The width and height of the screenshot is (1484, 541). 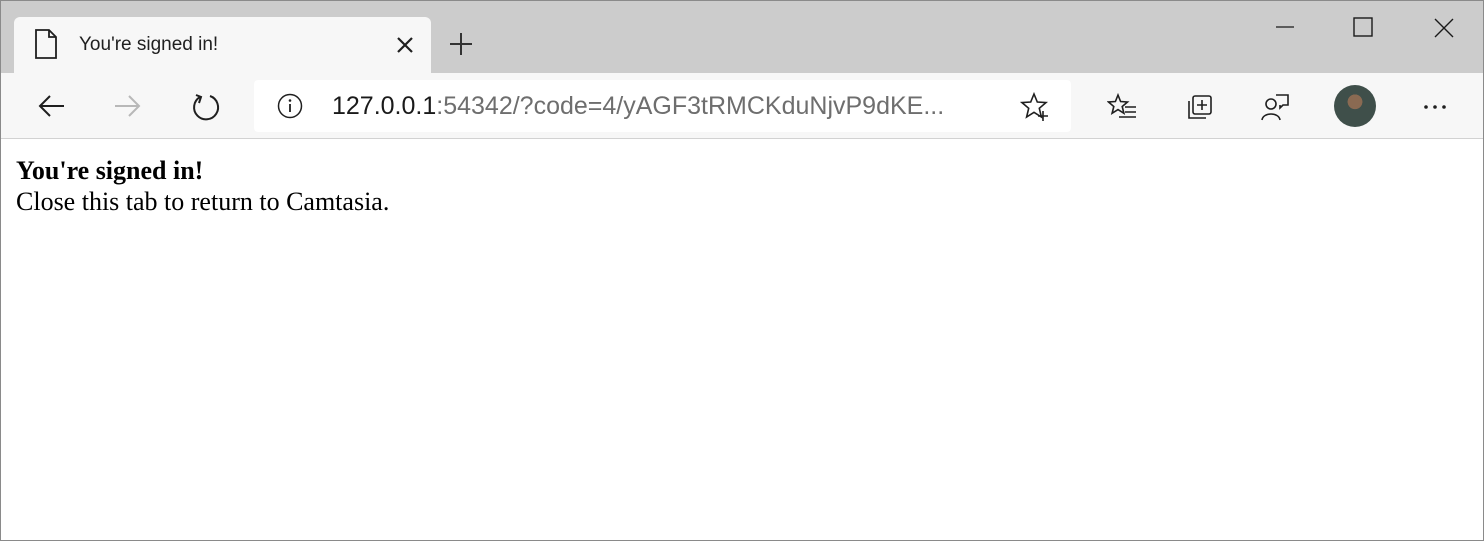 I want to click on add-favorite-button, so click(x=1034, y=106).